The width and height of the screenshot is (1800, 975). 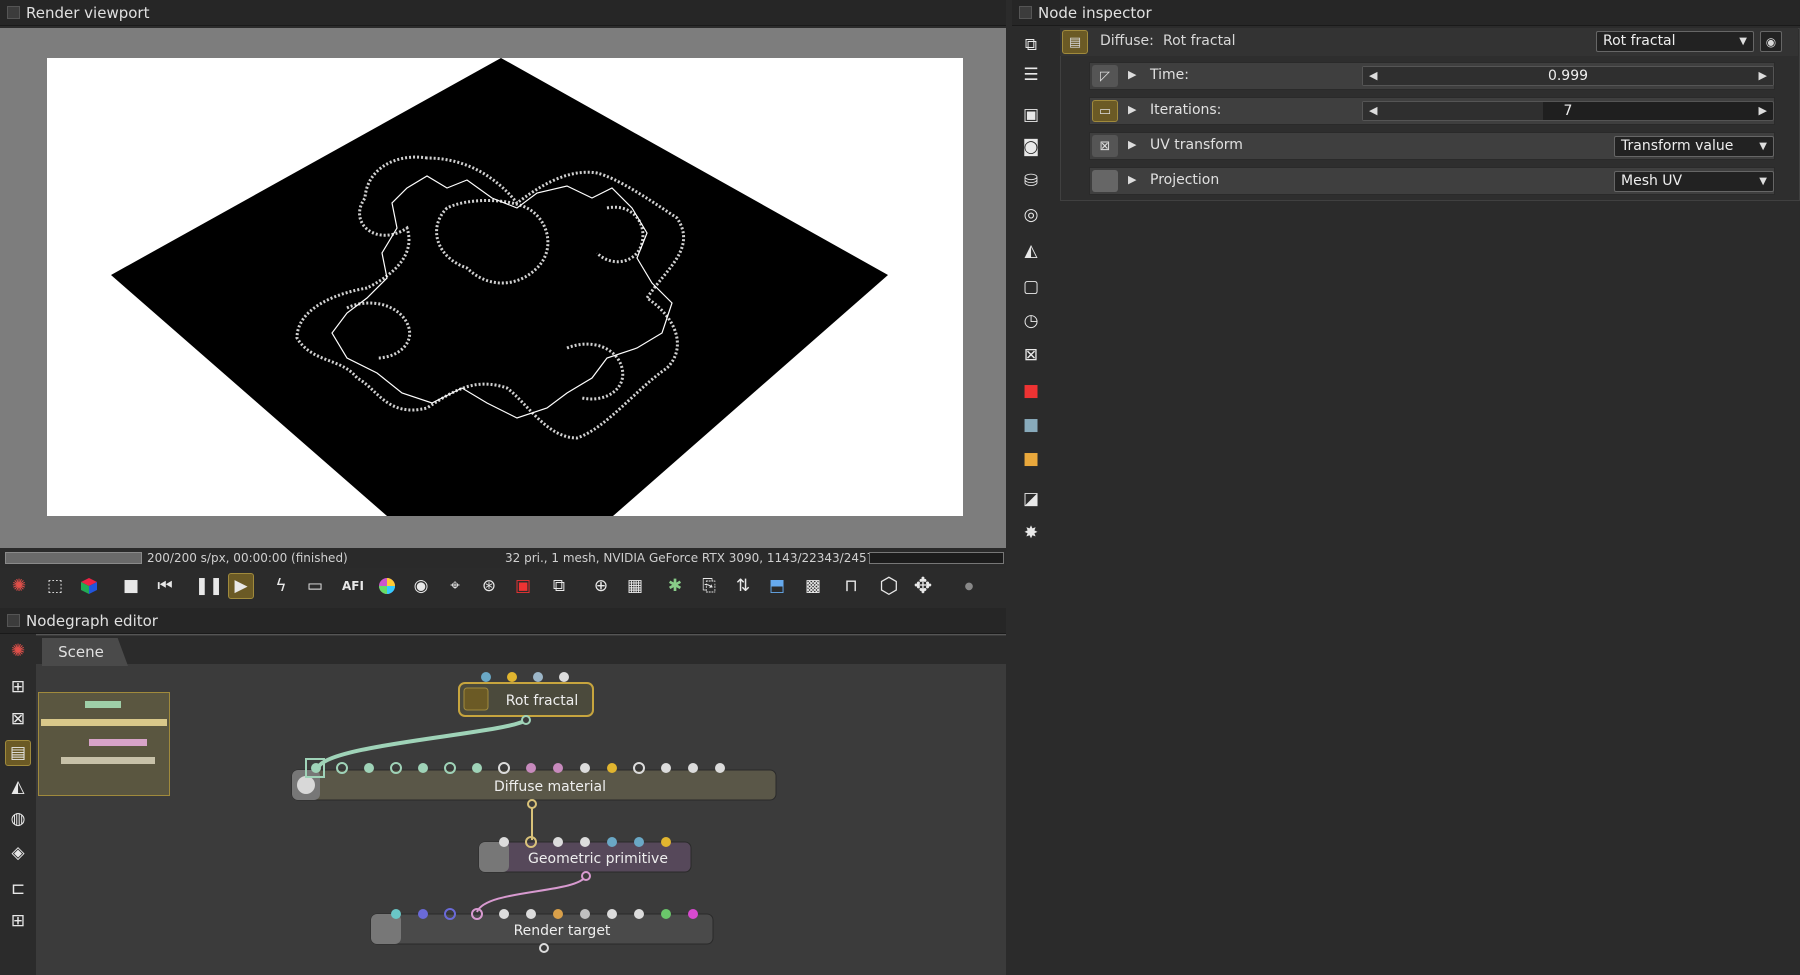 What do you see at coordinates (281, 586) in the screenshot?
I see `lightning-icon: ϟ` at bounding box center [281, 586].